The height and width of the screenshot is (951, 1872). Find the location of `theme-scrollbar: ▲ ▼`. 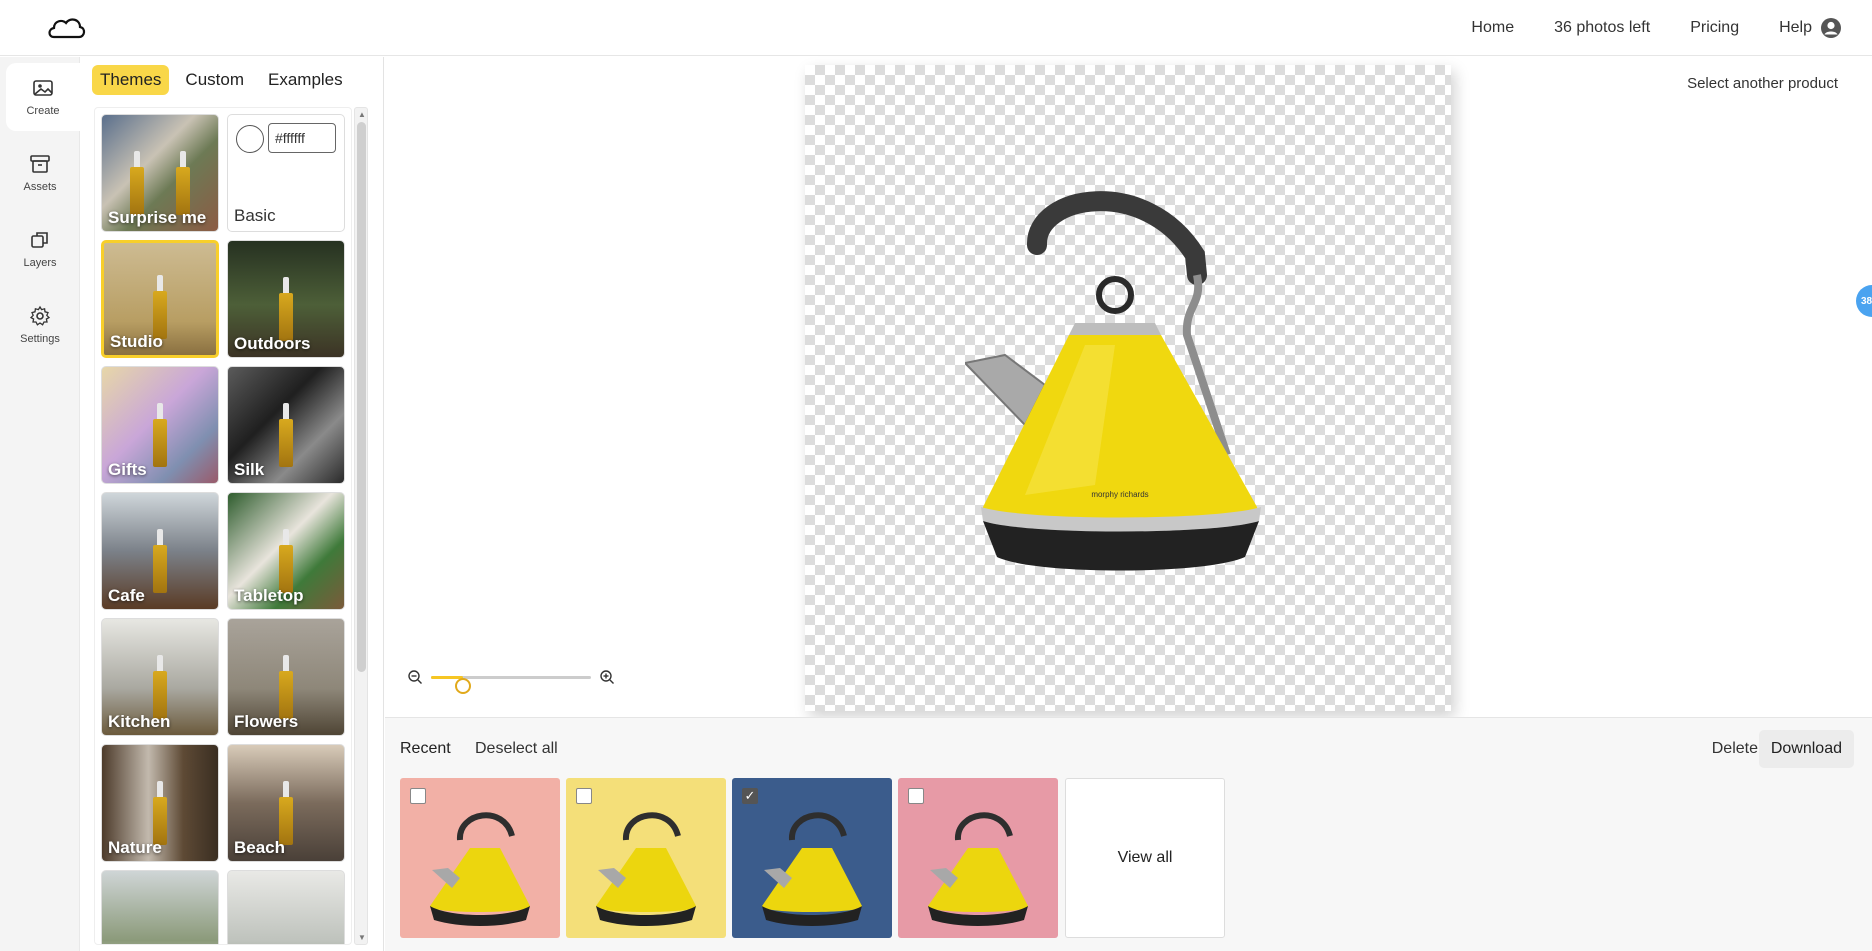

theme-scrollbar: ▲ ▼ is located at coordinates (361, 526).